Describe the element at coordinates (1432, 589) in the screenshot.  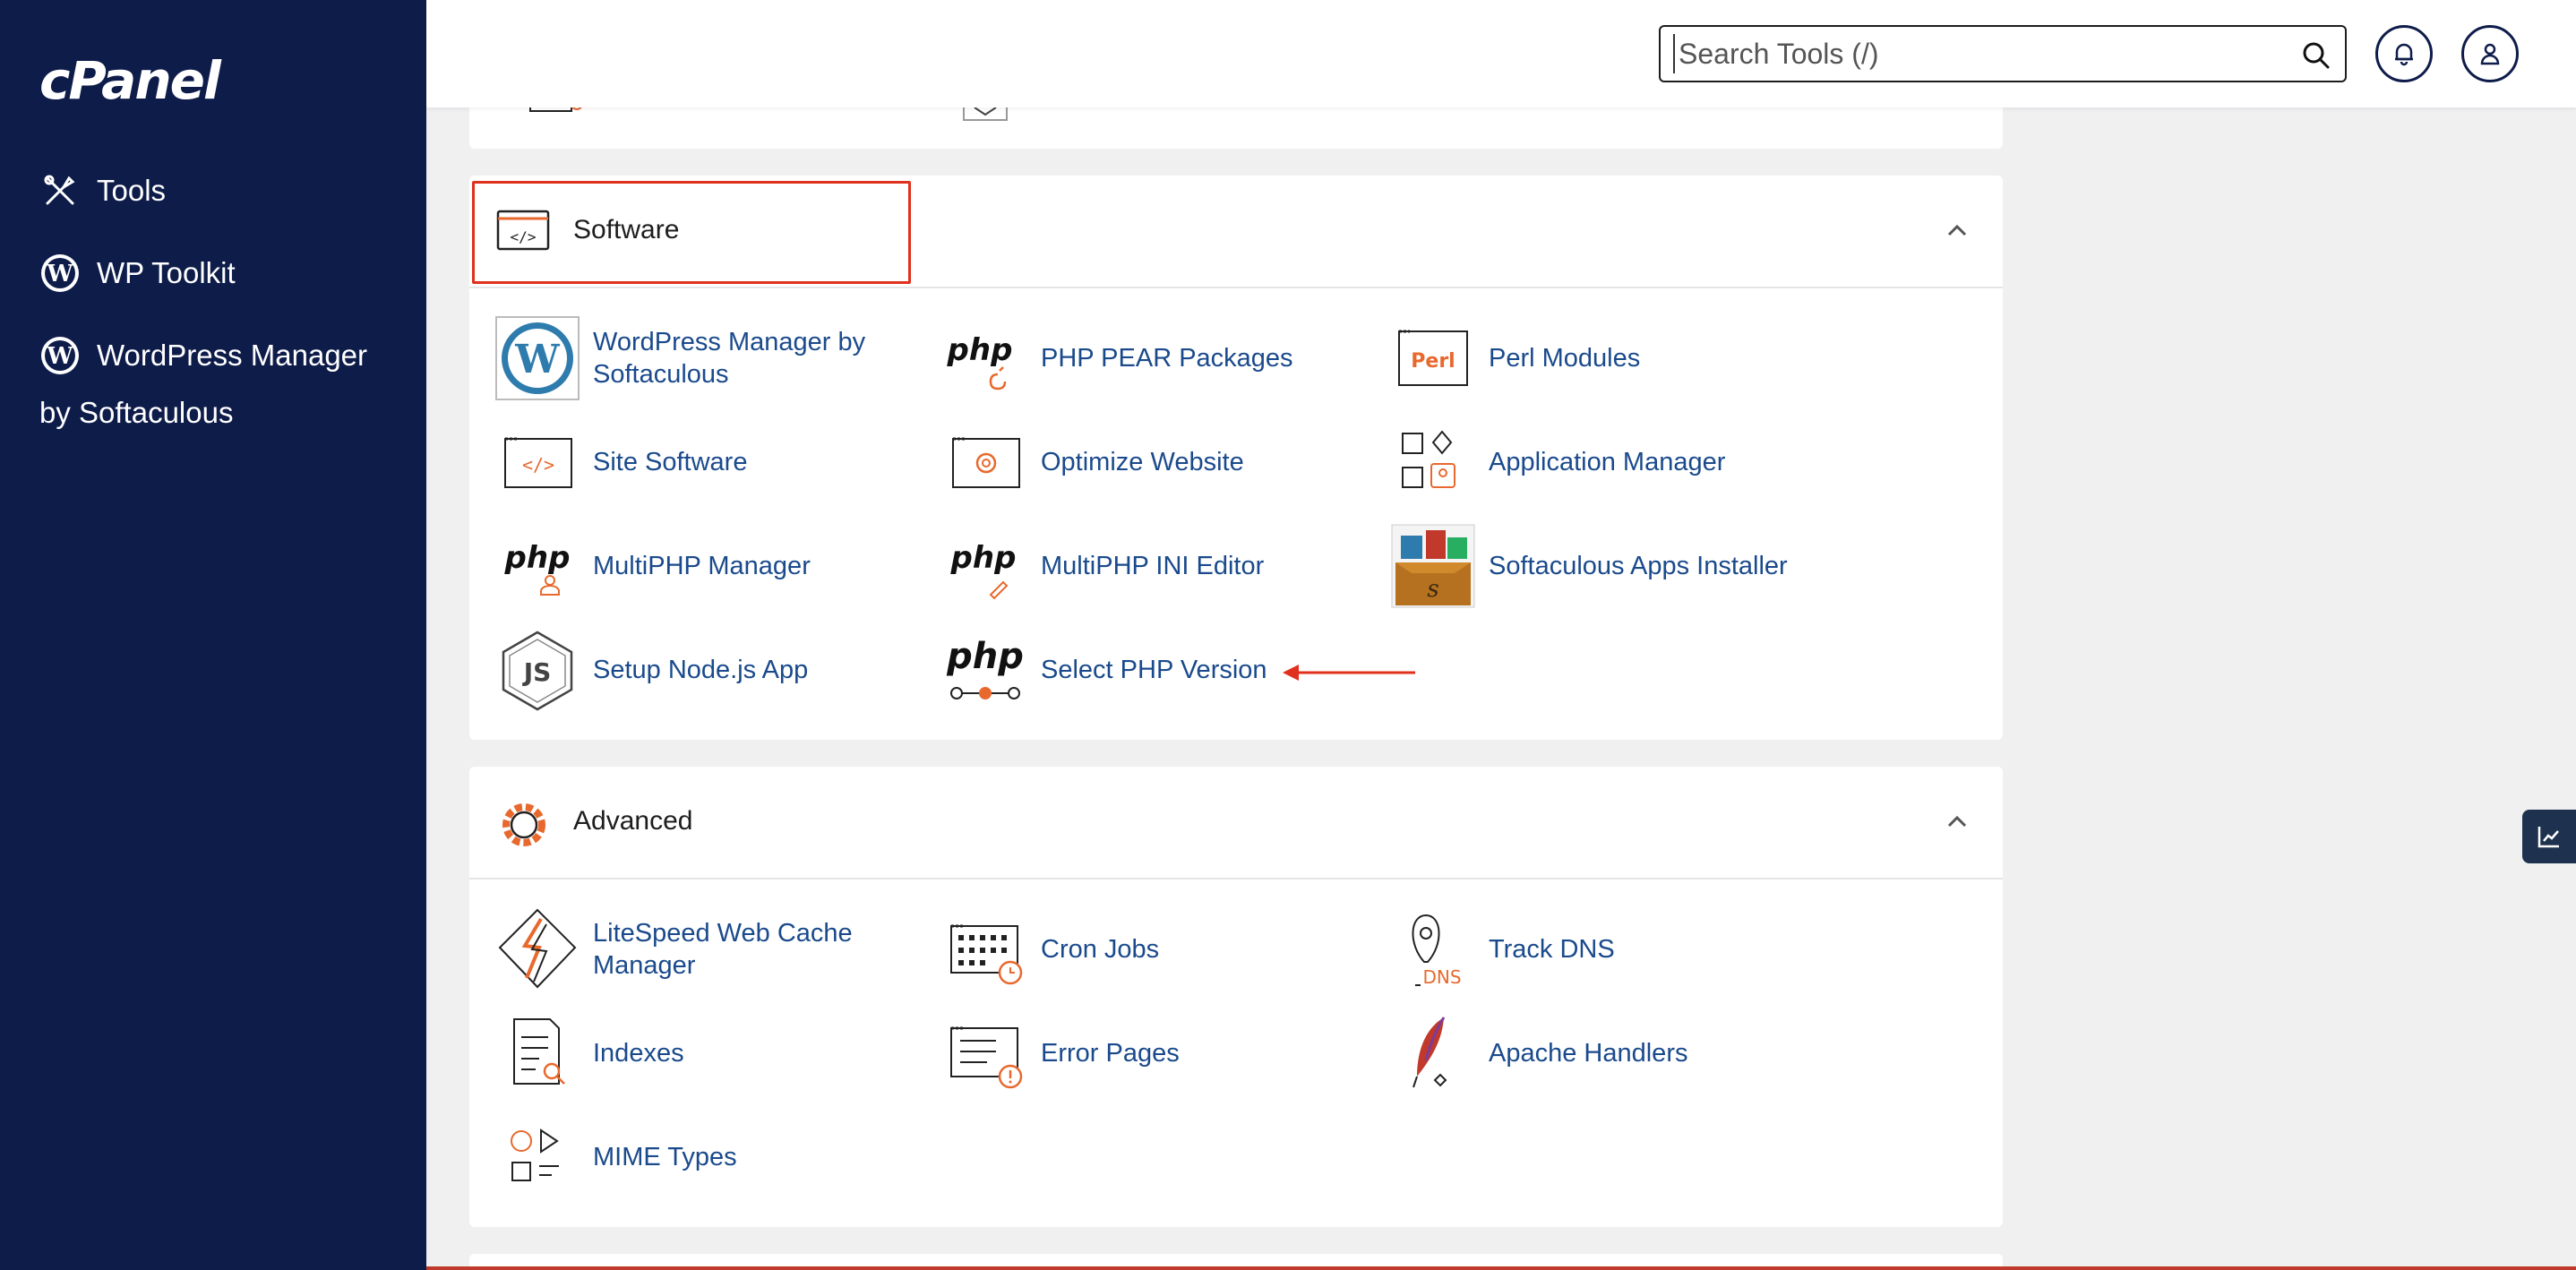
I see `svg-text: s` at that location.